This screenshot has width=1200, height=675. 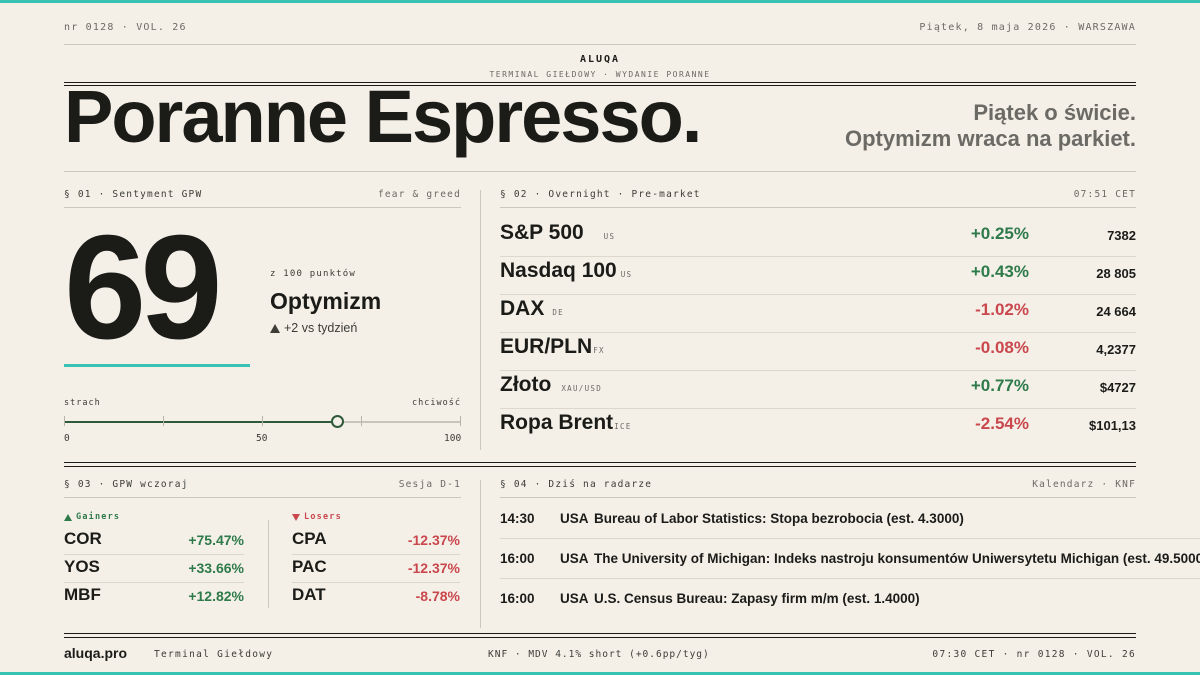 What do you see at coordinates (436, 403) in the screenshot?
I see `gauge-right-label: chciwość` at bounding box center [436, 403].